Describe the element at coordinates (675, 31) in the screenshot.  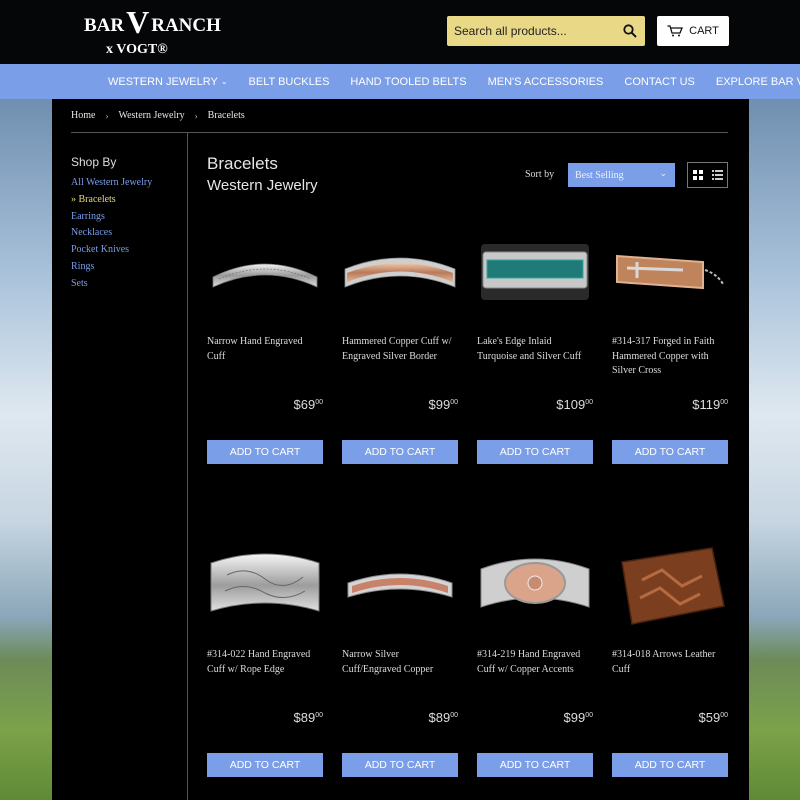
I see `cart-icon` at that location.